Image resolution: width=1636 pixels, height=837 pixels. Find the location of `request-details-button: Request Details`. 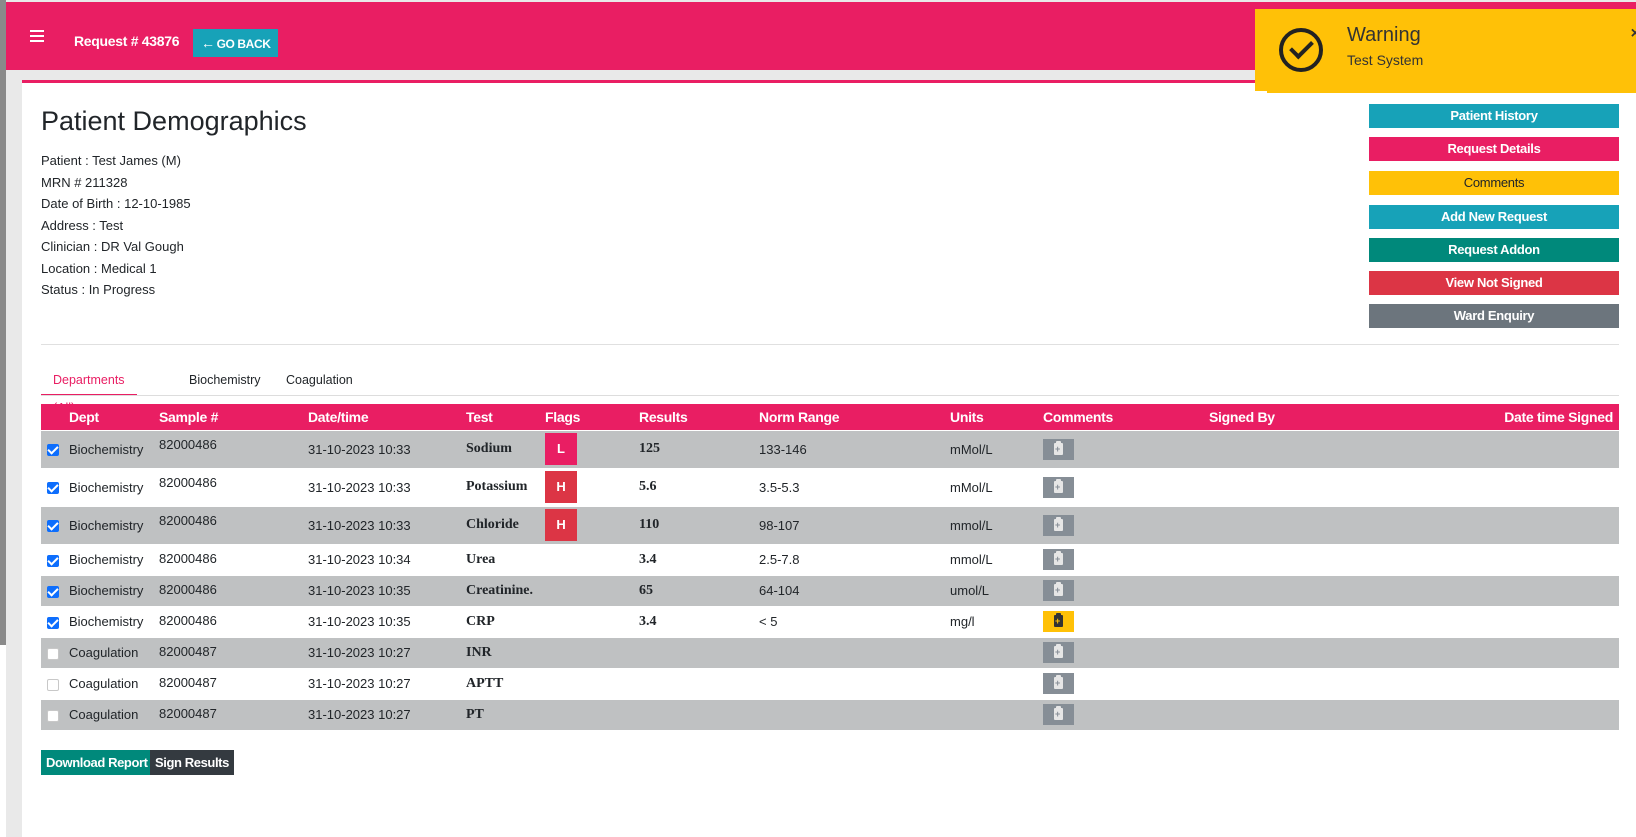

request-details-button: Request Details is located at coordinates (1494, 149).